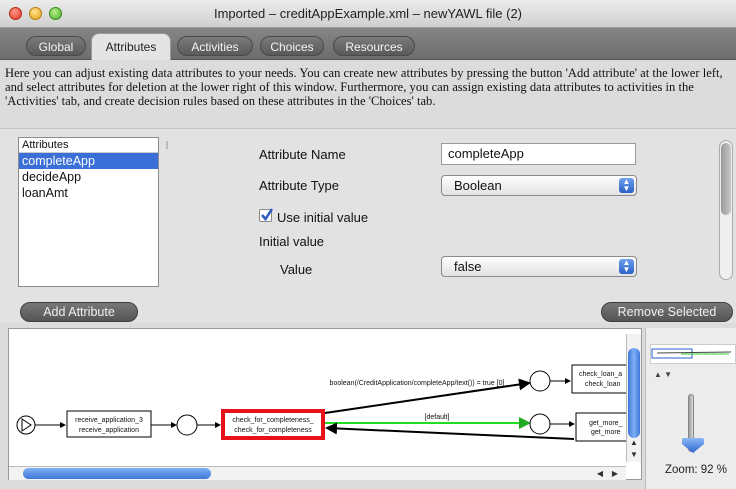  Describe the element at coordinates (600, 474) in the screenshot. I see `scroll-left-icon: ◀` at that location.